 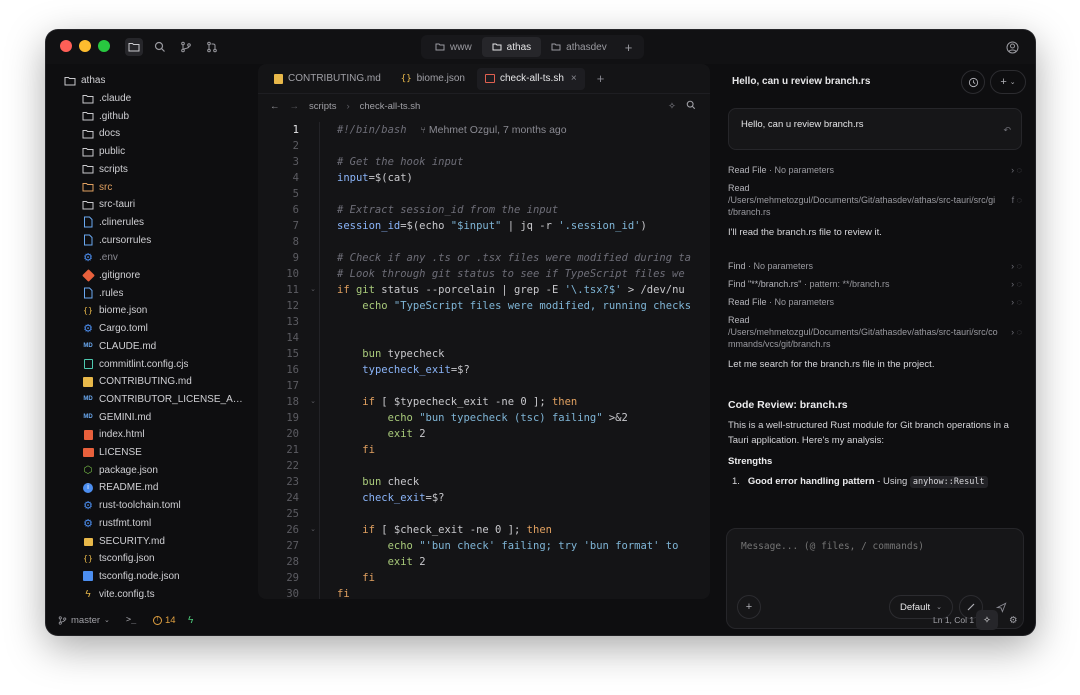 I want to click on json-icon: {}, so click(x=406, y=78).